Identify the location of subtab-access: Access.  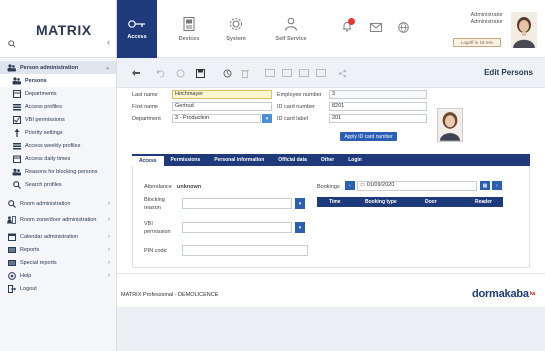
(148, 160).